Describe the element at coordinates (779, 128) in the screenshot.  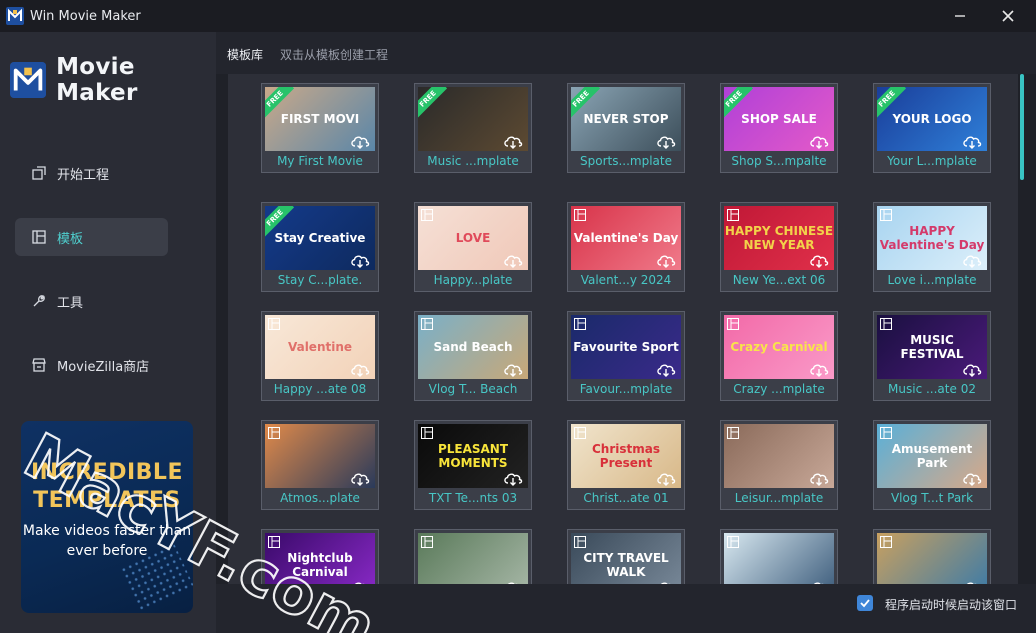
I see `template-card: SHOP SALE FREE Shop S...mpalte` at that location.